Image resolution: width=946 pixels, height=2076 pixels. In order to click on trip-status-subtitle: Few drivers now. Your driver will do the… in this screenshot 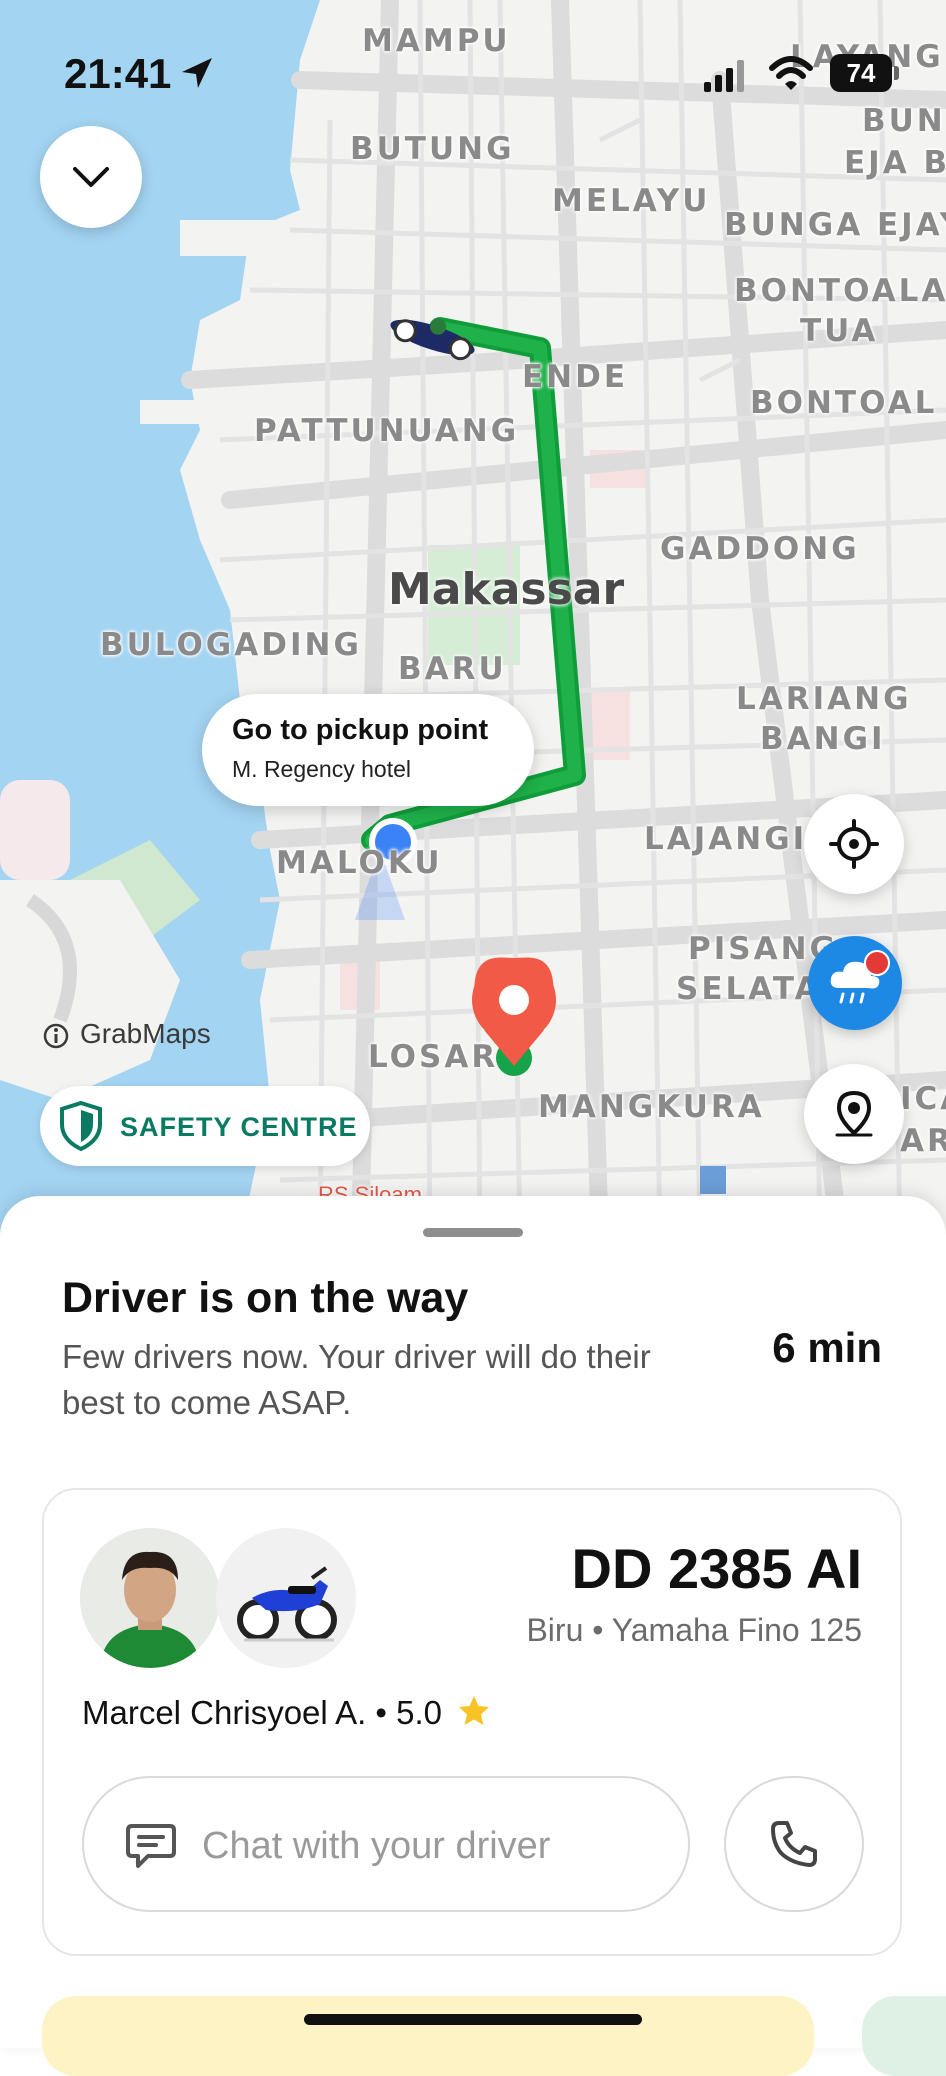, I will do `click(356, 1379)`.